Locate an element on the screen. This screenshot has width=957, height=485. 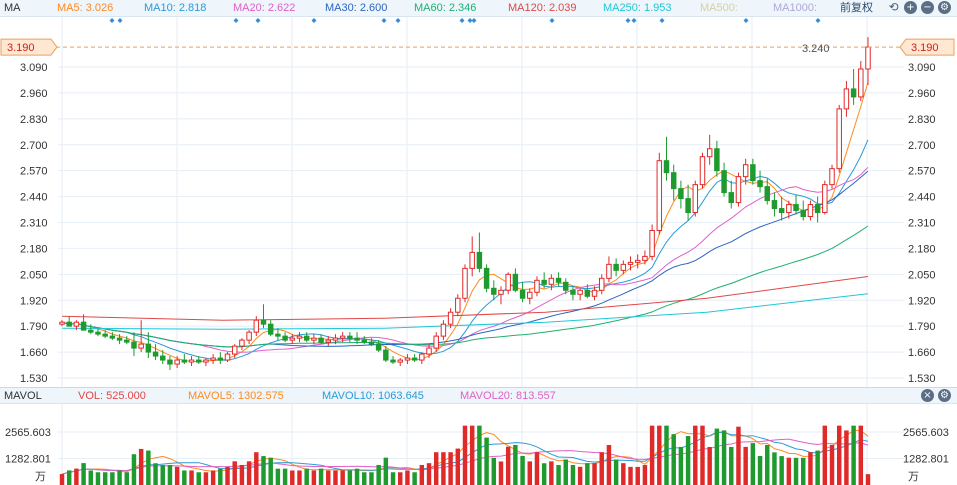
price-tick-left: 1.790 is located at coordinates (34, 327).